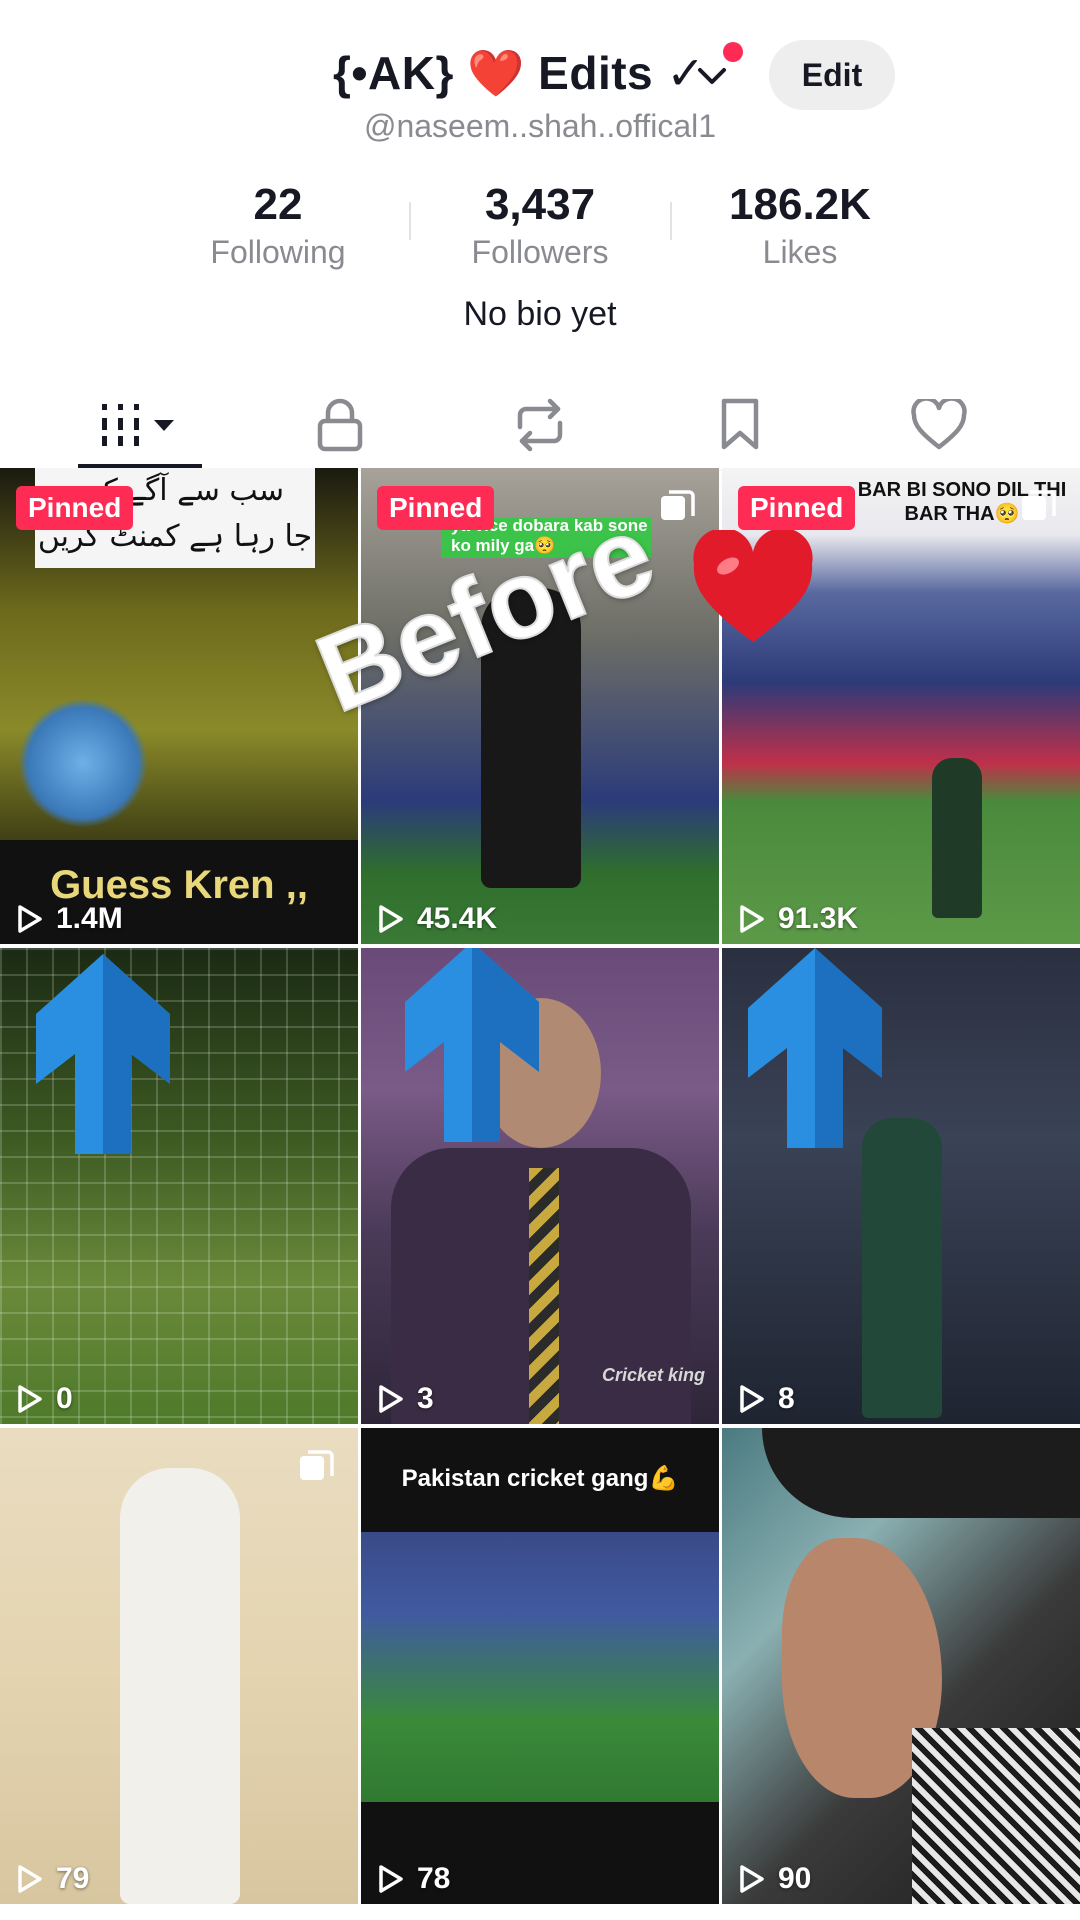 The width and height of the screenshot is (1080, 1920). I want to click on video-thumbnail: 0, so click(179, 1186).